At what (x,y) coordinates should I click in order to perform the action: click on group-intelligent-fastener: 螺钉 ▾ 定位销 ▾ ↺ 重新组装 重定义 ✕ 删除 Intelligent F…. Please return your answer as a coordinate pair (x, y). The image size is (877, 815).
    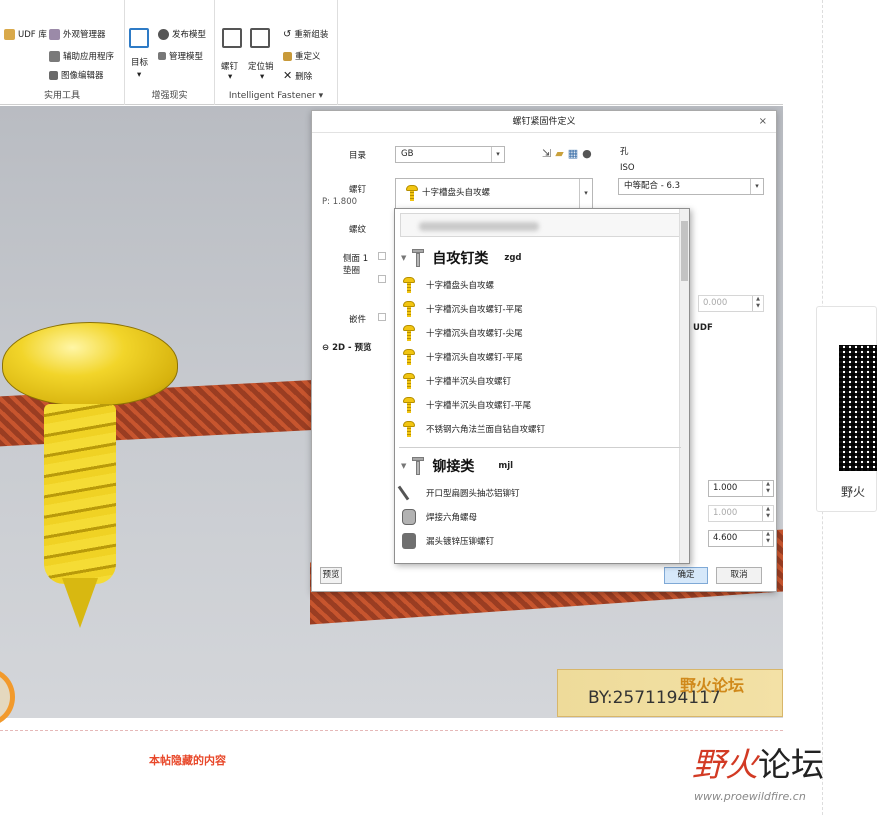
    Looking at the image, I should click on (276, 52).